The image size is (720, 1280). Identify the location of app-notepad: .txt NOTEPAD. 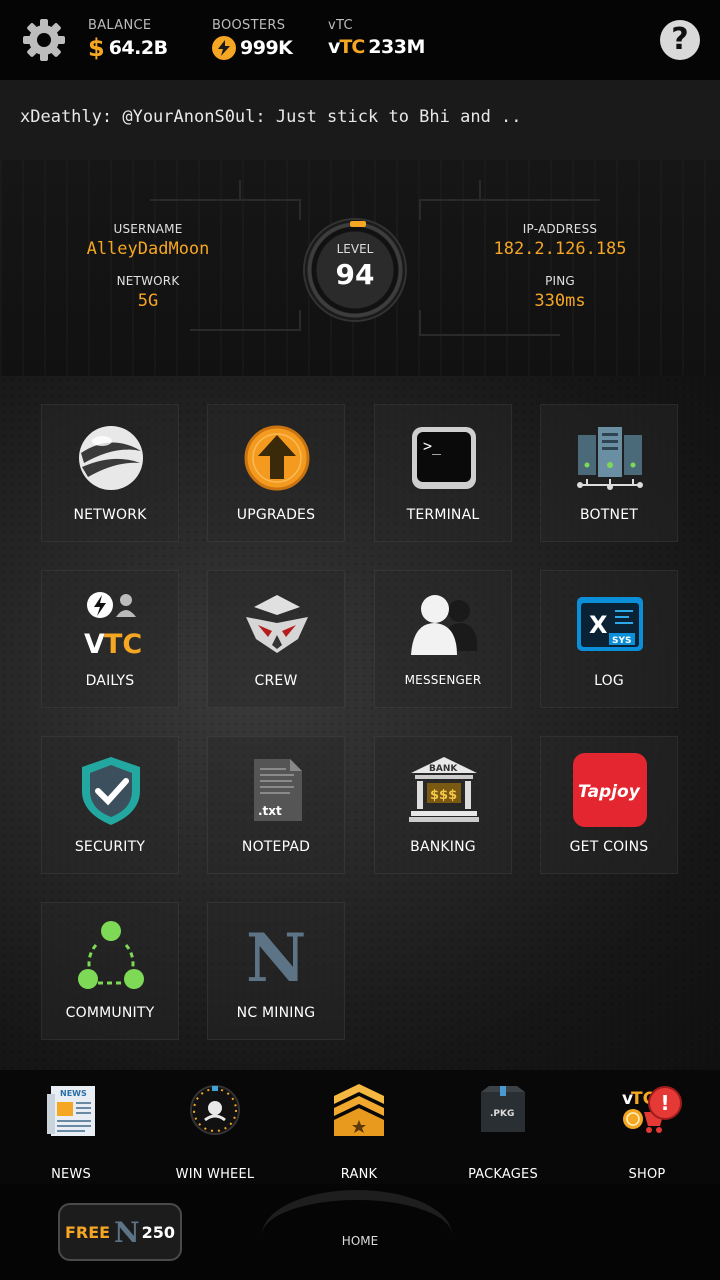
(276, 805).